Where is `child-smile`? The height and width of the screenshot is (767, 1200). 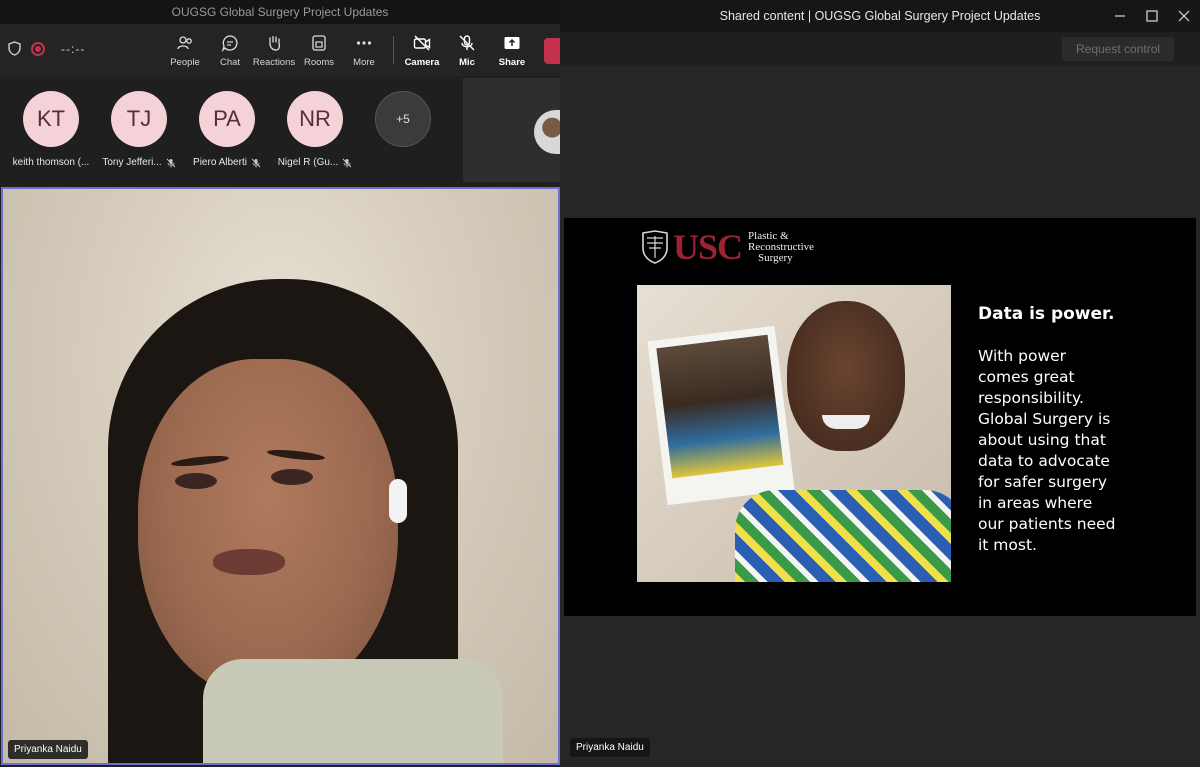 child-smile is located at coordinates (846, 422).